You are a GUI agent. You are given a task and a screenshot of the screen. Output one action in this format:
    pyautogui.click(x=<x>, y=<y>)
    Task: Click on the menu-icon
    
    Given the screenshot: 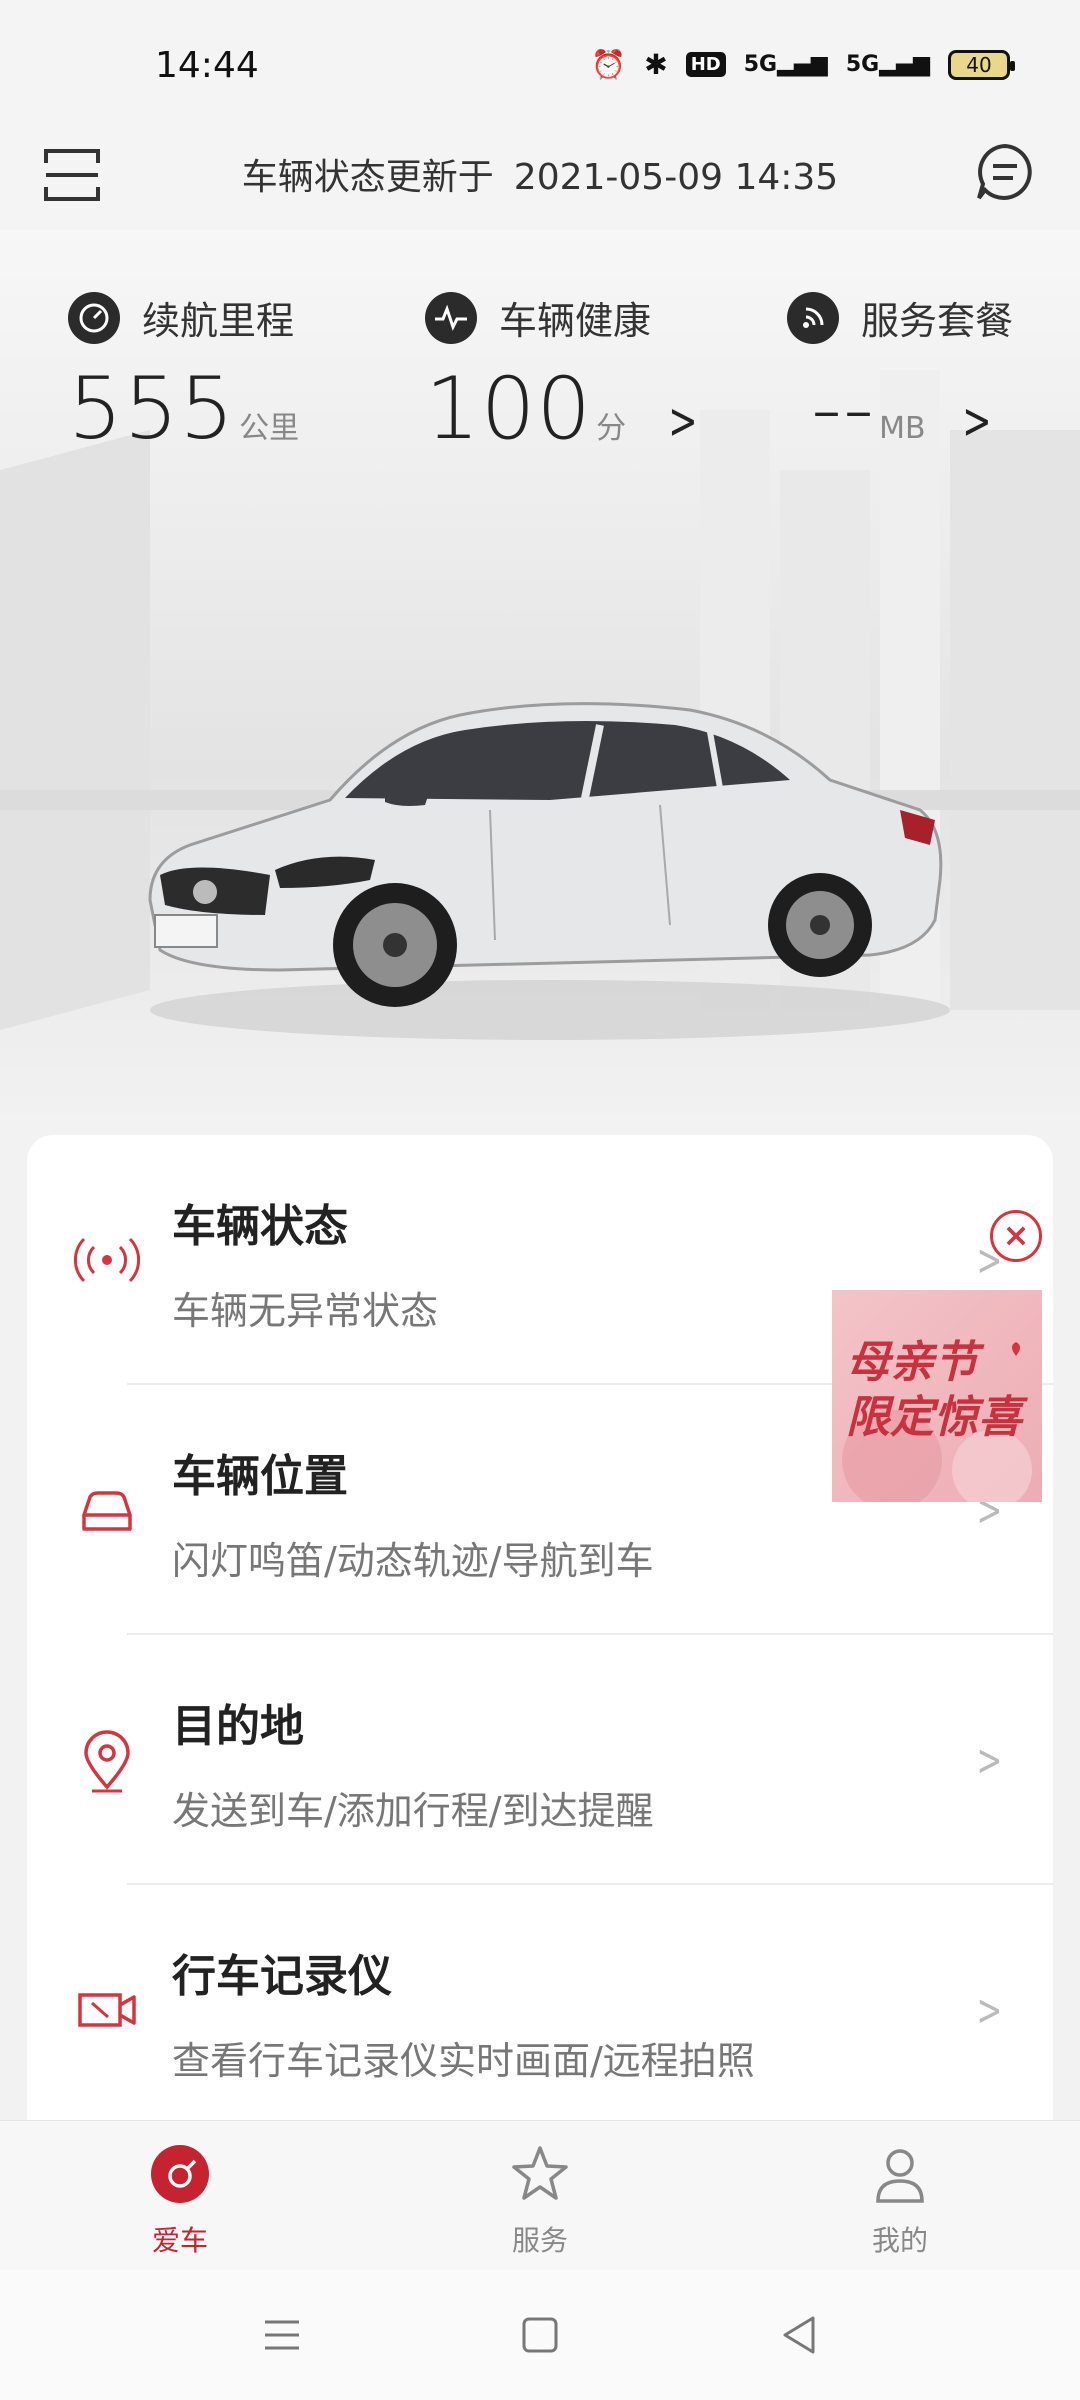 What is the action you would take?
    pyautogui.click(x=282, y=2335)
    